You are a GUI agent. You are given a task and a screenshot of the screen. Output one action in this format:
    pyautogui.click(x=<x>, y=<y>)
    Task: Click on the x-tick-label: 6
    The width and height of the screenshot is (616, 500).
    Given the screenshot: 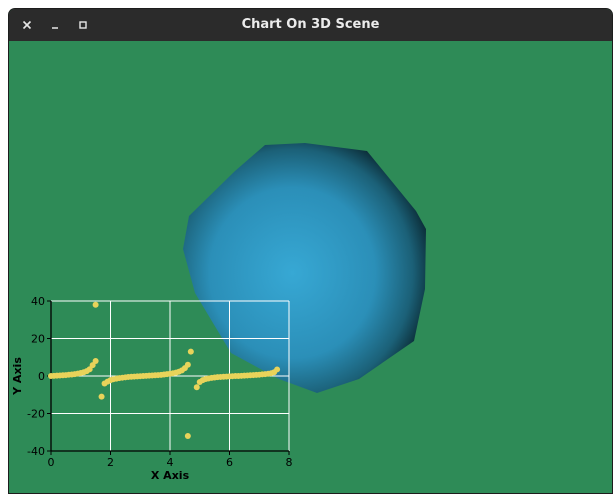 What is the action you would take?
    pyautogui.click(x=229, y=462)
    